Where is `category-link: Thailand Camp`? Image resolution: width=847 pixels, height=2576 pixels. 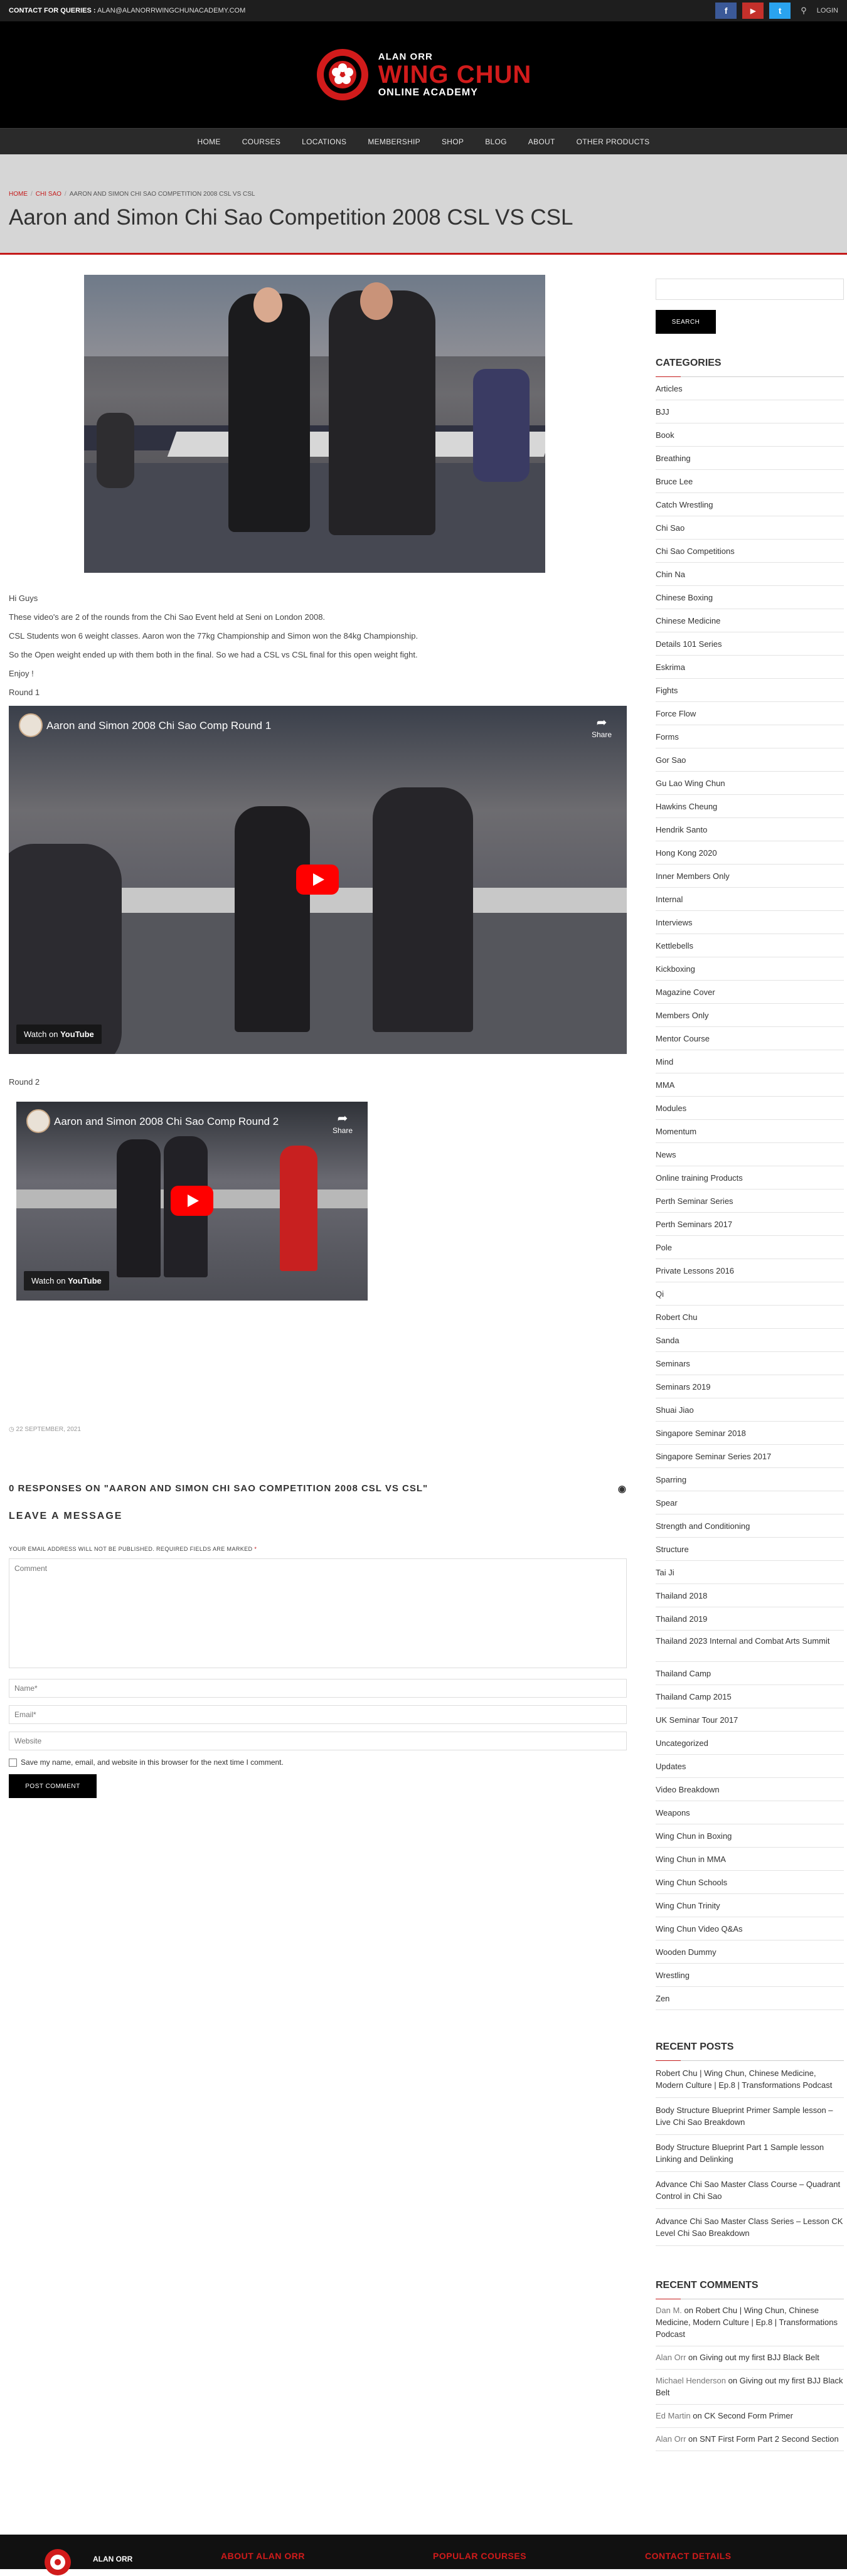 category-link: Thailand Camp is located at coordinates (750, 1673).